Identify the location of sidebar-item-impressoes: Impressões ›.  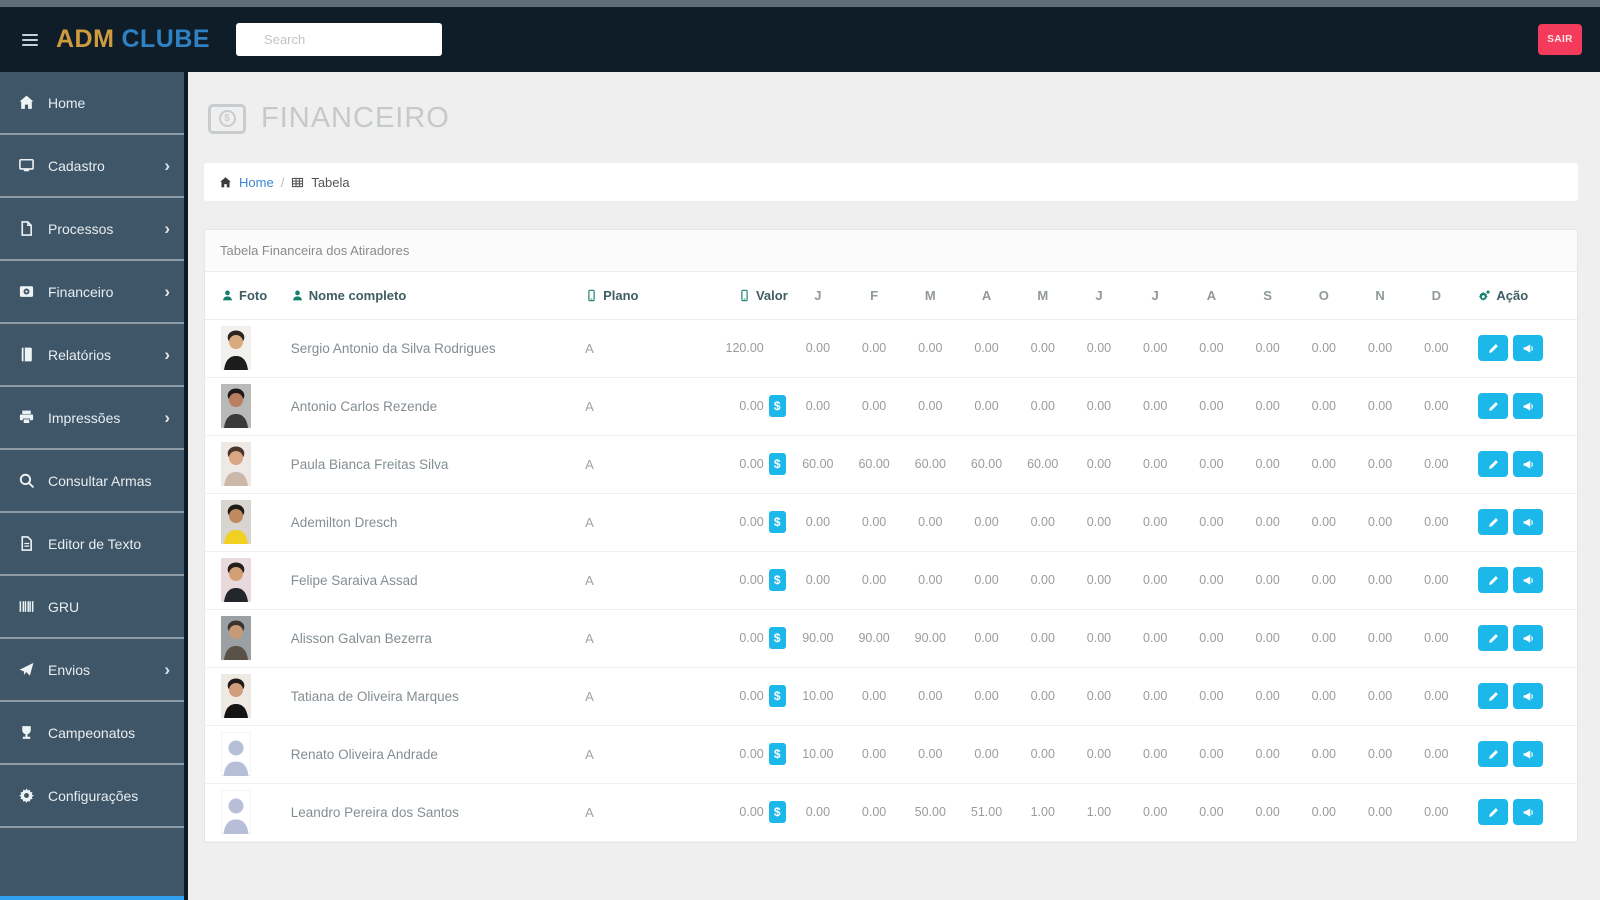
(92, 418).